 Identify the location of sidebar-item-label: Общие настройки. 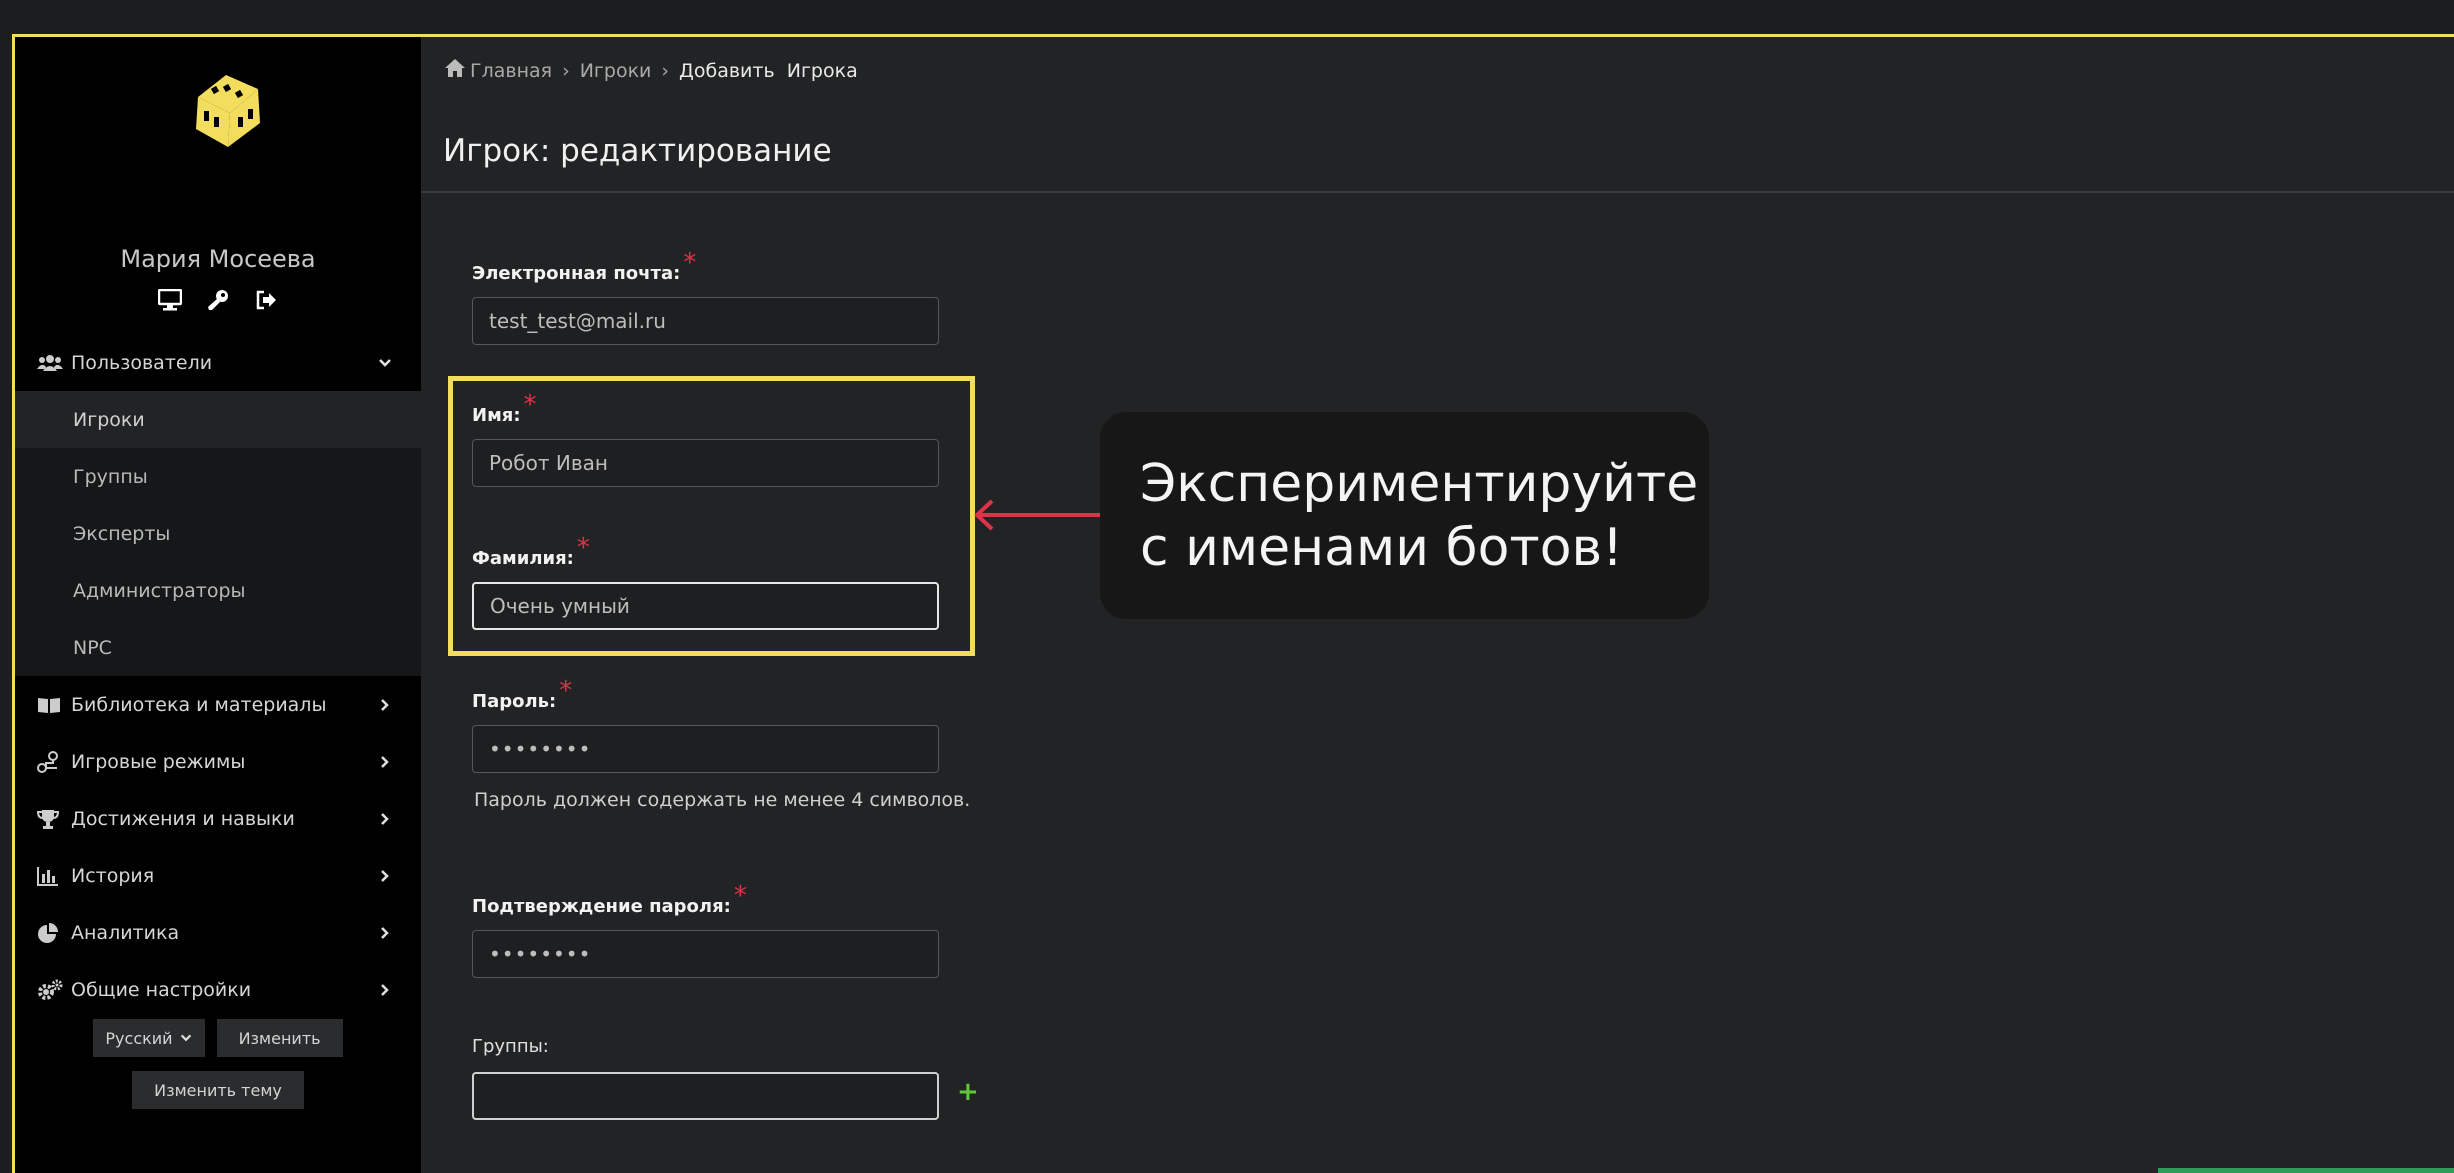
(161, 989).